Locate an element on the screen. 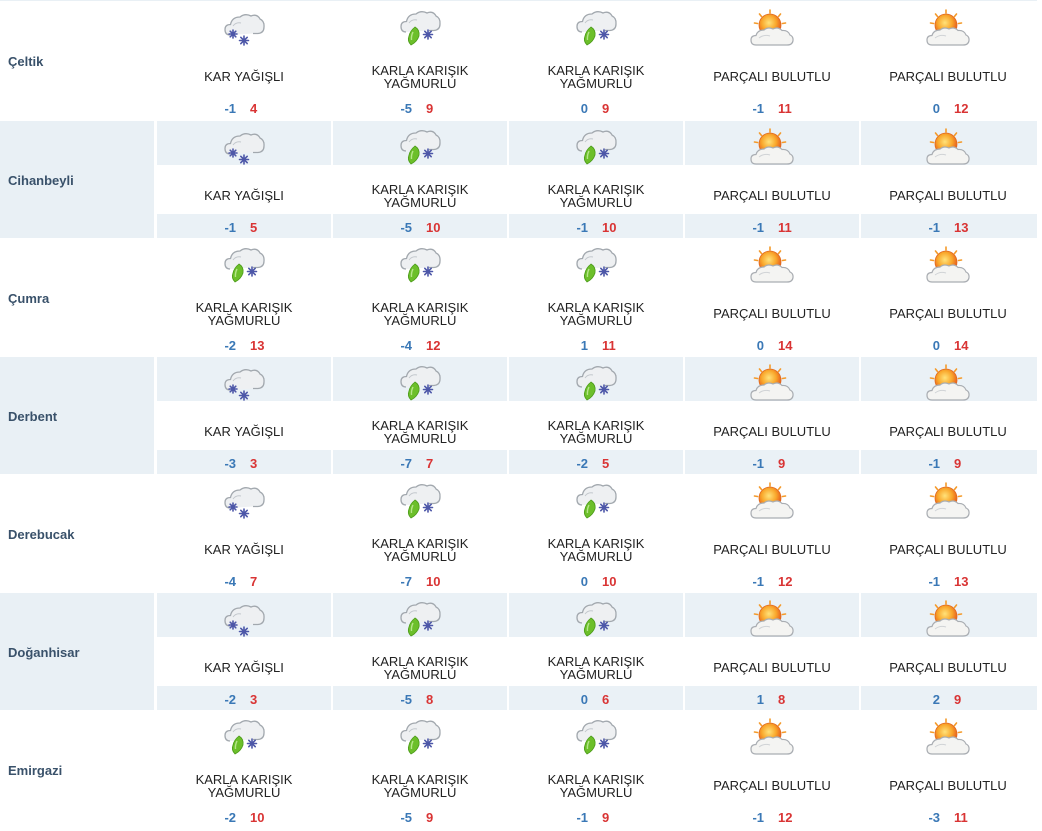 The width and height of the screenshot is (1042, 831). forecast-cell: KARLA KARIŞIK YAĞMURLU -7 10 is located at coordinates (420, 533).